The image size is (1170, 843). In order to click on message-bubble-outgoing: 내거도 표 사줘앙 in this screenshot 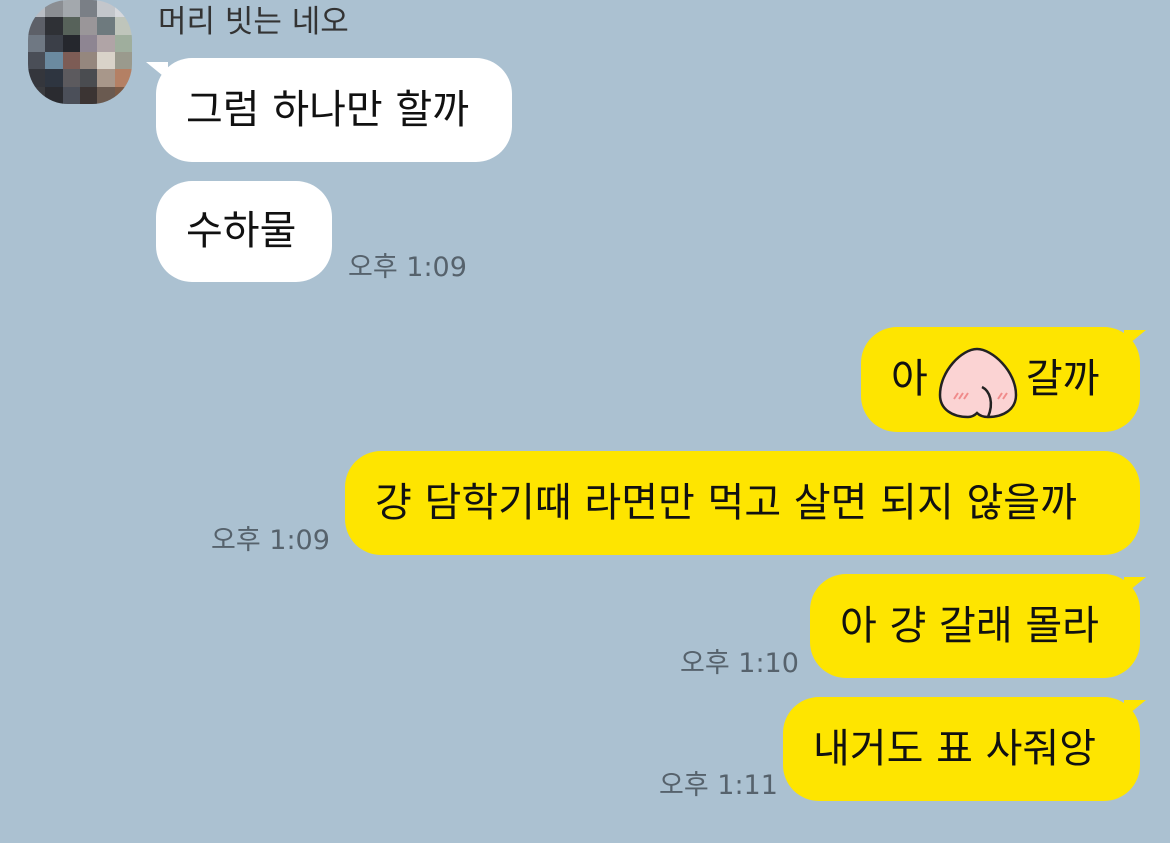, I will do `click(961, 749)`.